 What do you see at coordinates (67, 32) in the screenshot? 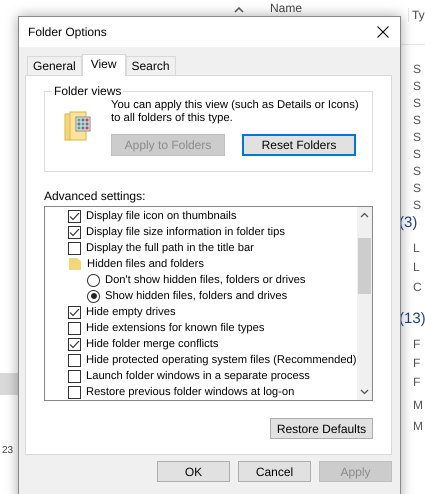
I see `window-title: Folder Options` at bounding box center [67, 32].